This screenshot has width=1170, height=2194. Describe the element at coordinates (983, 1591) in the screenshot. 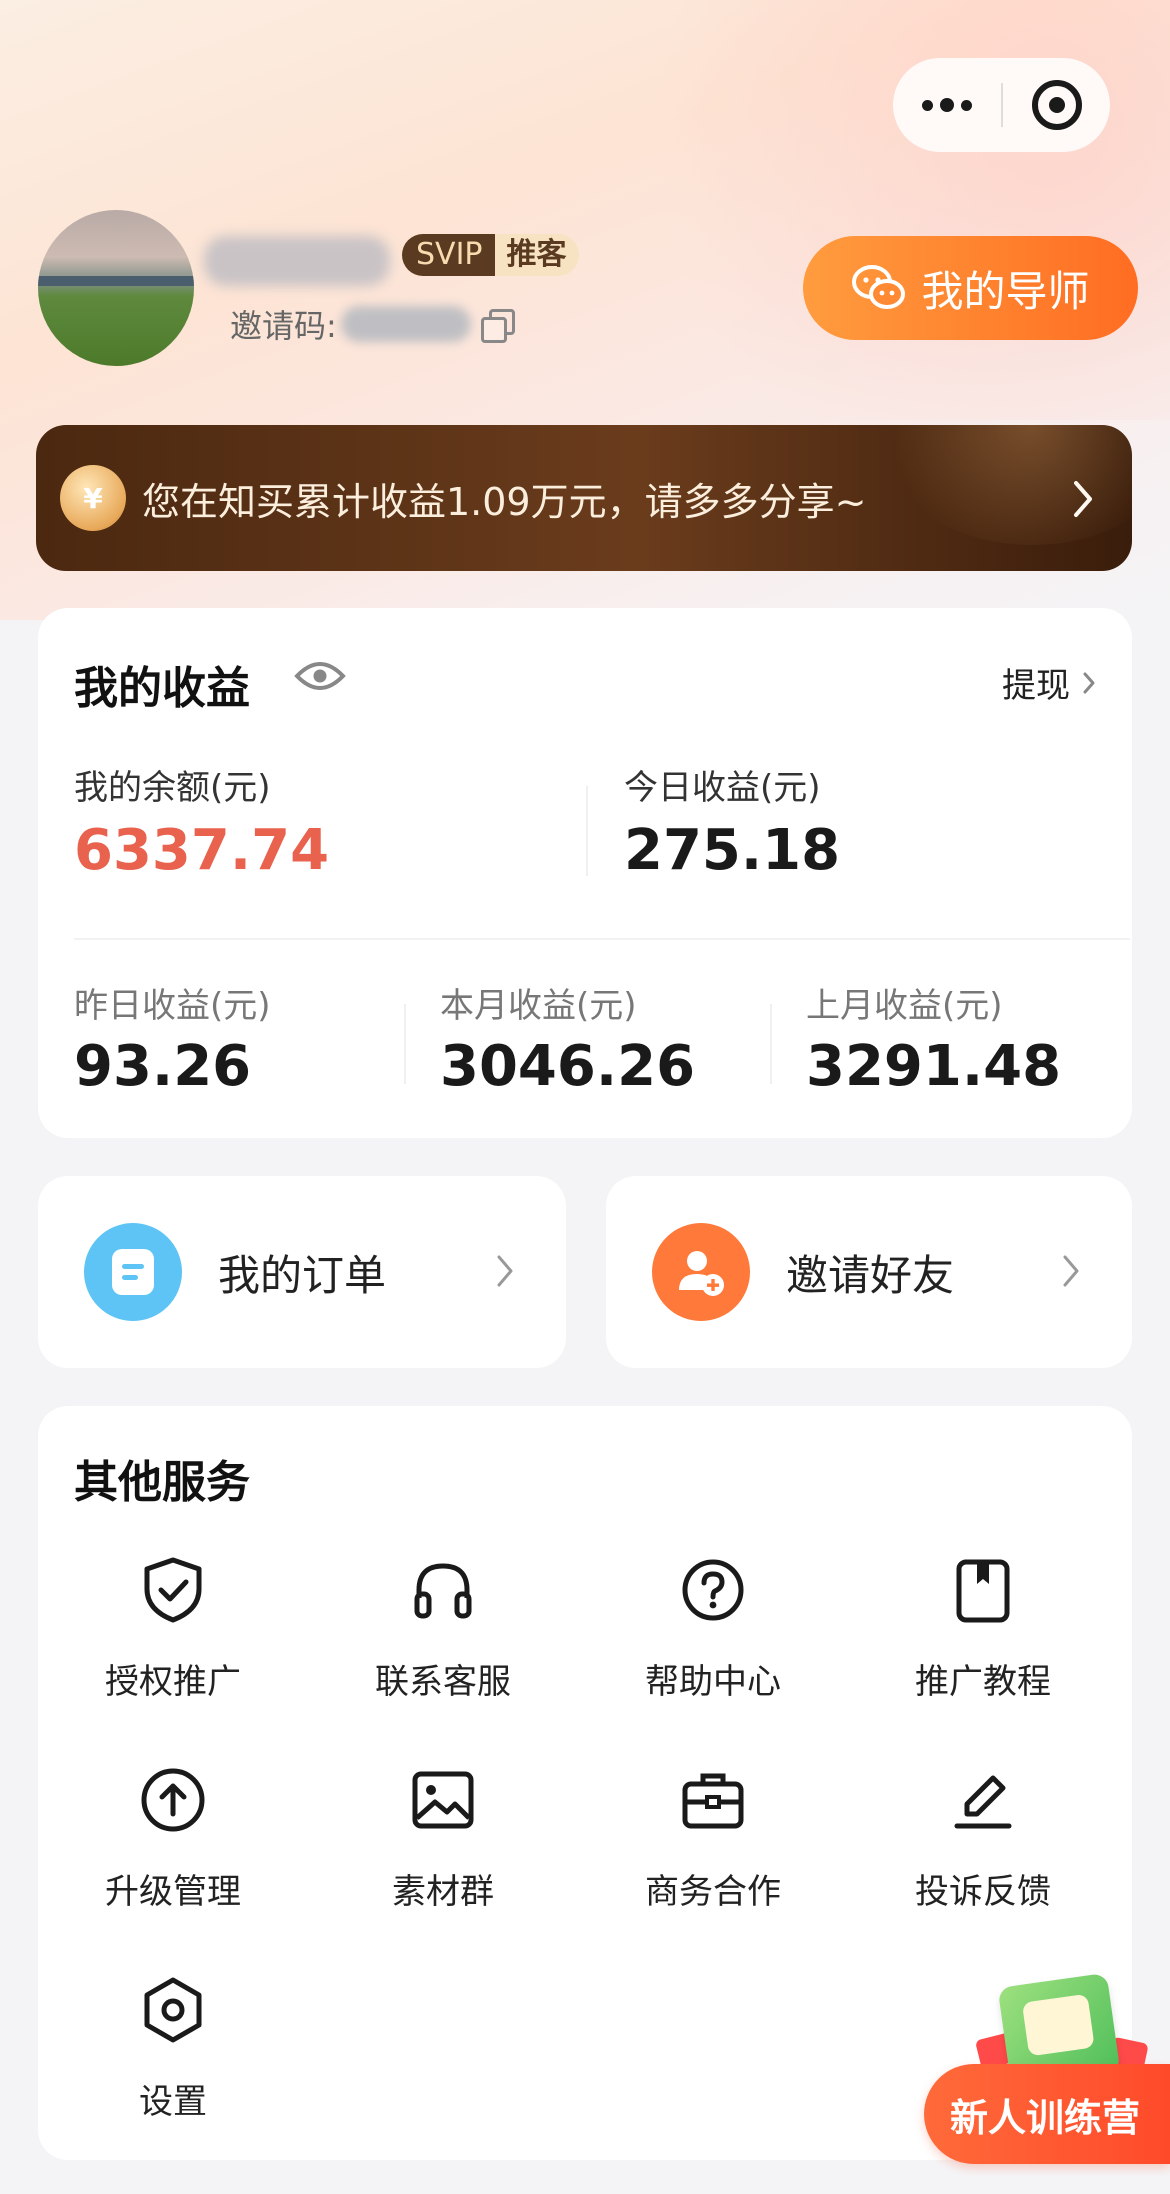

I see `bookmark-icon` at that location.